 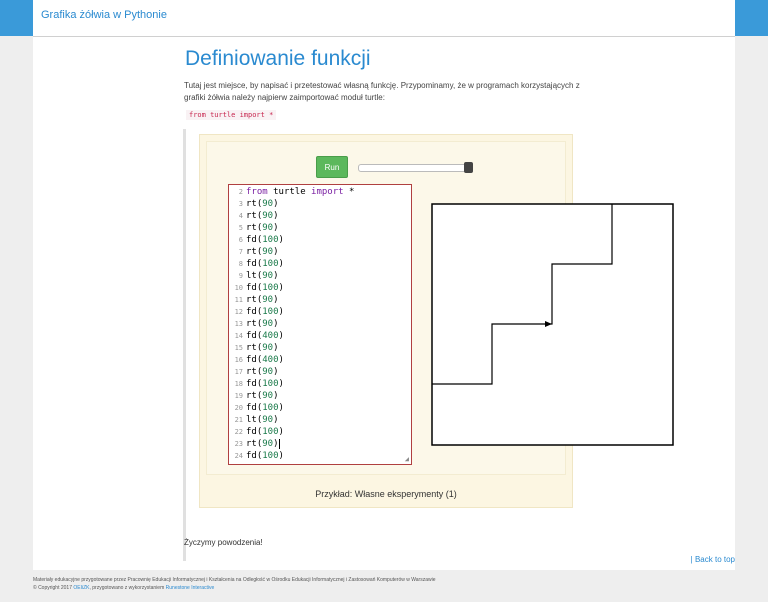 I want to click on line-number: 5, so click(x=240, y=228).